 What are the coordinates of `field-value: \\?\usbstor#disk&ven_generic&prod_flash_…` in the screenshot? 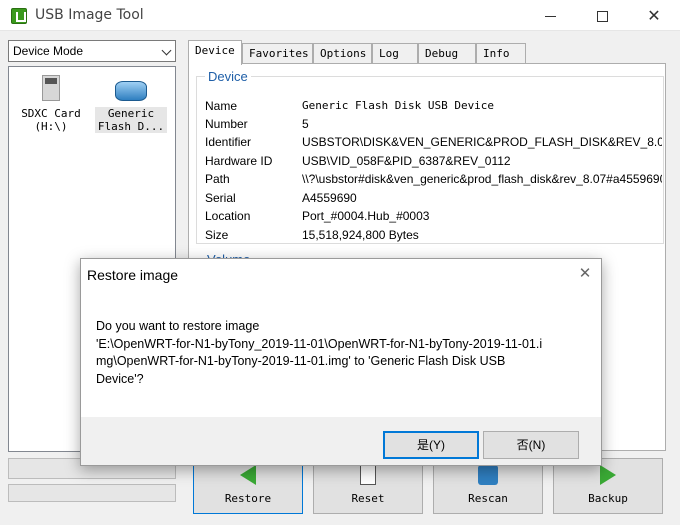 It's located at (482, 179).